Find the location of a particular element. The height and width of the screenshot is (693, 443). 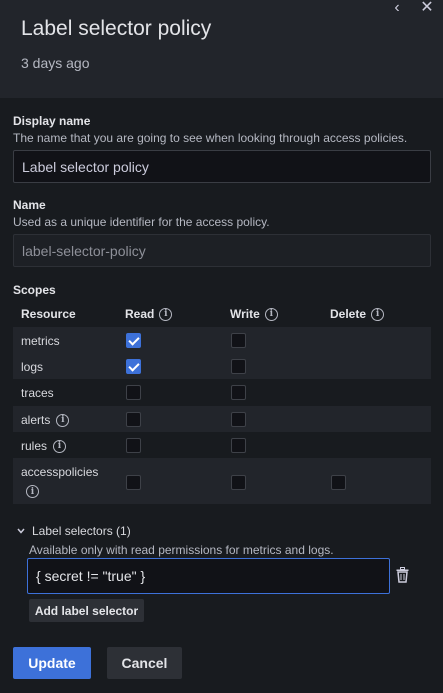

column-header-delete: Delete i is located at coordinates (357, 314).